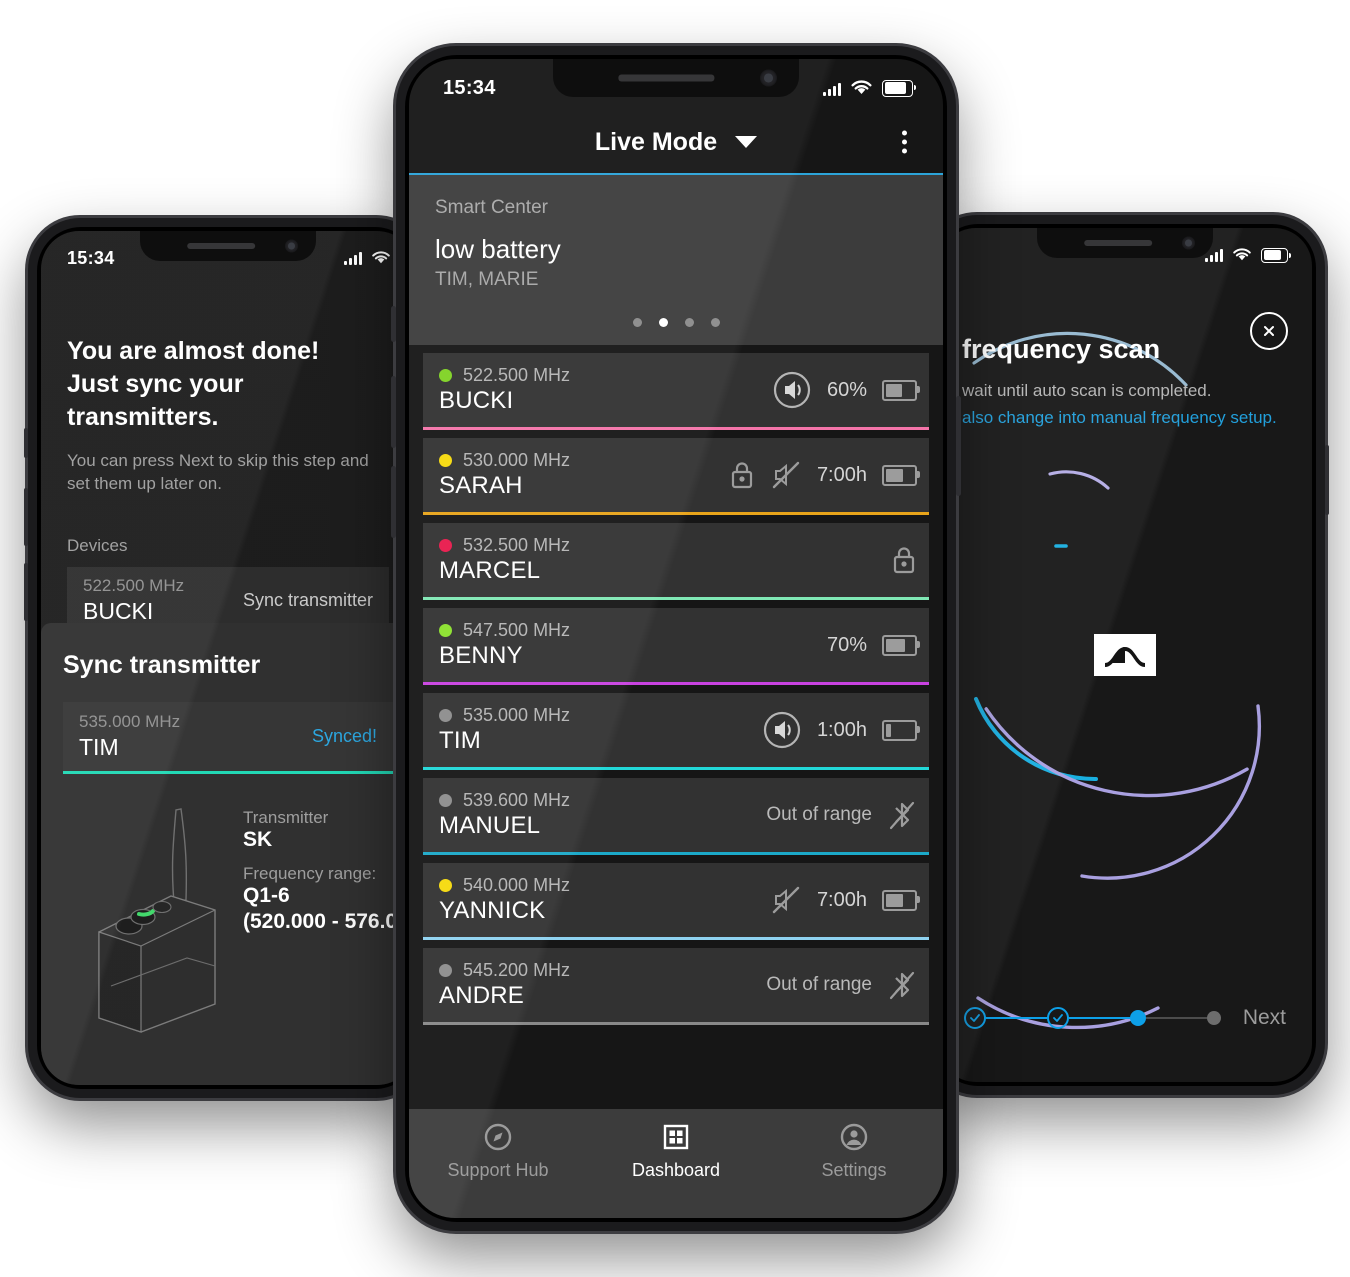 This screenshot has height=1277, width=1350. Describe the element at coordinates (498, 1151) in the screenshot. I see `tab-support-hub: Support Hub` at that location.